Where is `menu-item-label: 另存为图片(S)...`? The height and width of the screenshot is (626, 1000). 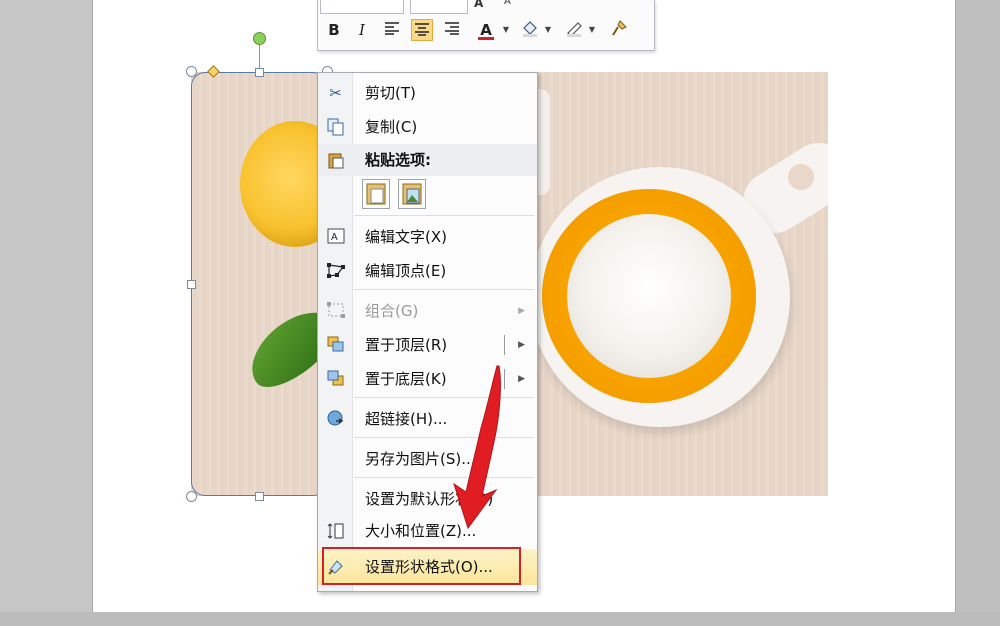
menu-item-label: 另存为图片(S)... is located at coordinates (420, 459).